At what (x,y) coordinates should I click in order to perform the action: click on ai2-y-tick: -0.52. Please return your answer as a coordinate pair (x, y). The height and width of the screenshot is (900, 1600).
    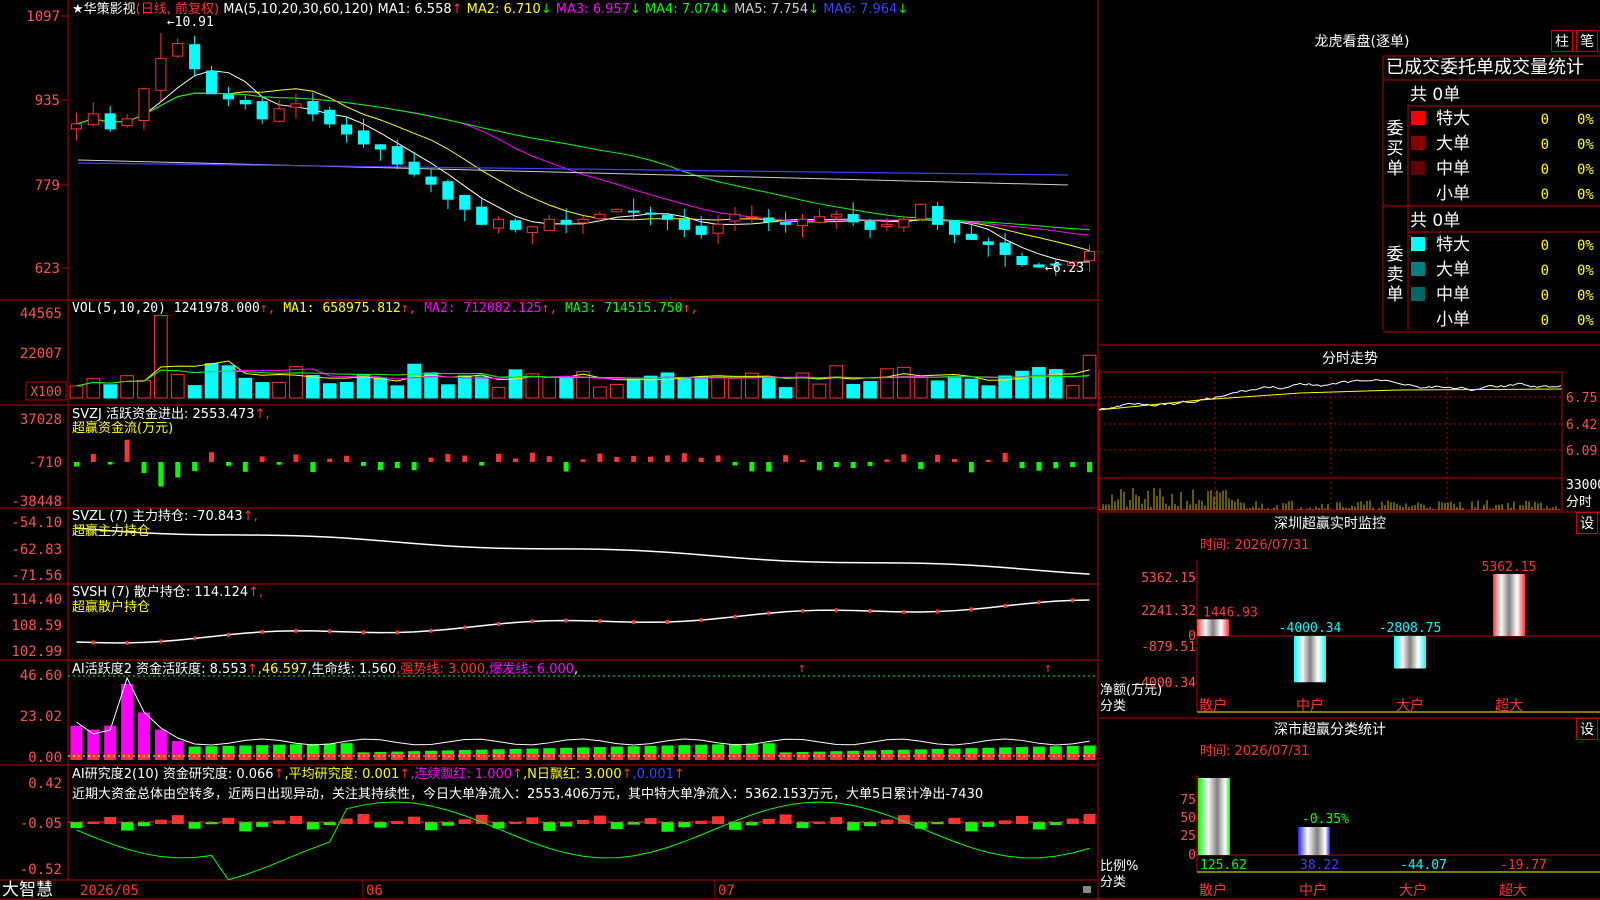
    Looking at the image, I should click on (41, 870).